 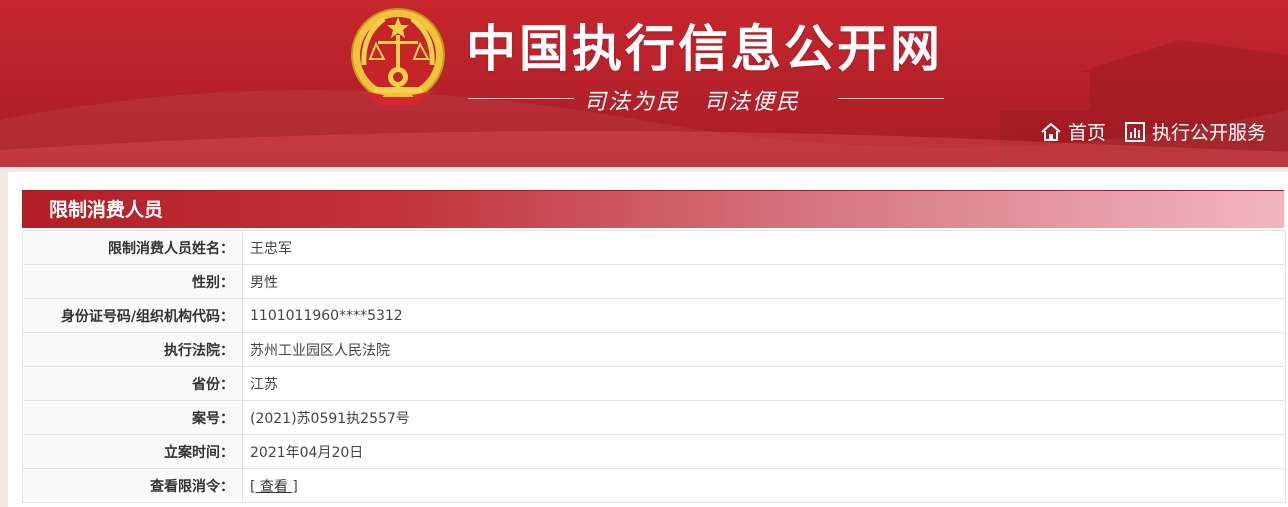 I want to click on table-row: 立案时间： 2021年04月20日, so click(x=654, y=451).